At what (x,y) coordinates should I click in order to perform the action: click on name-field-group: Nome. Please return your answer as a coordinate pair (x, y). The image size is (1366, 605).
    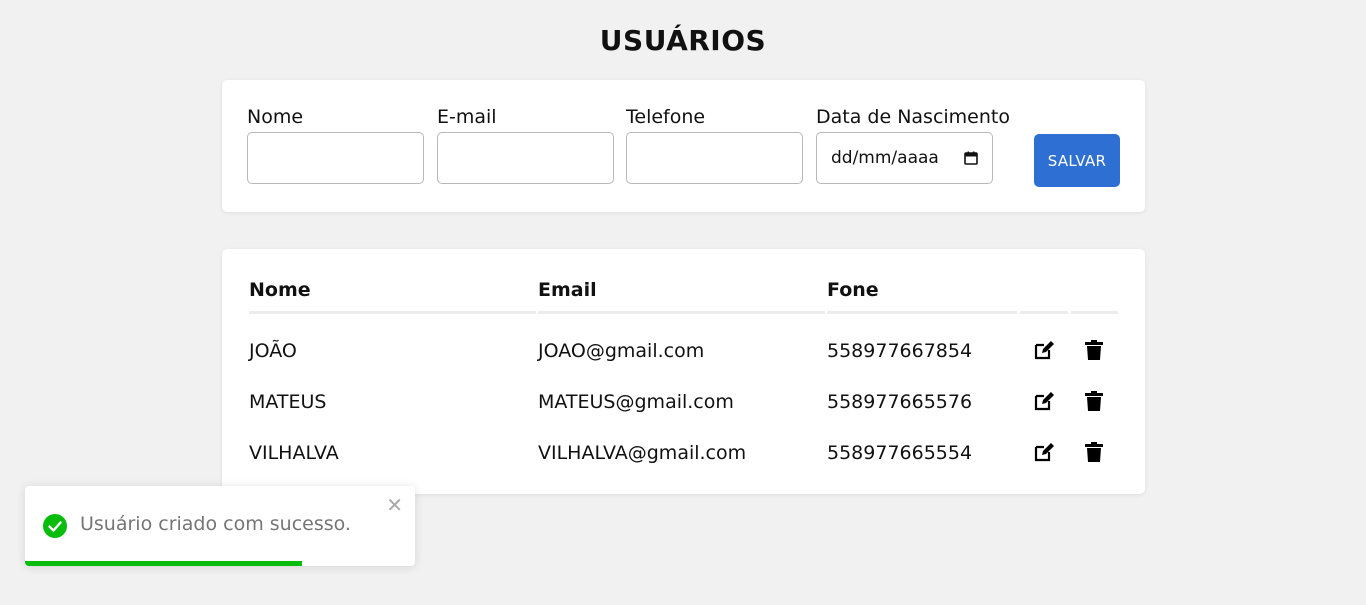
    Looking at the image, I should click on (335, 145).